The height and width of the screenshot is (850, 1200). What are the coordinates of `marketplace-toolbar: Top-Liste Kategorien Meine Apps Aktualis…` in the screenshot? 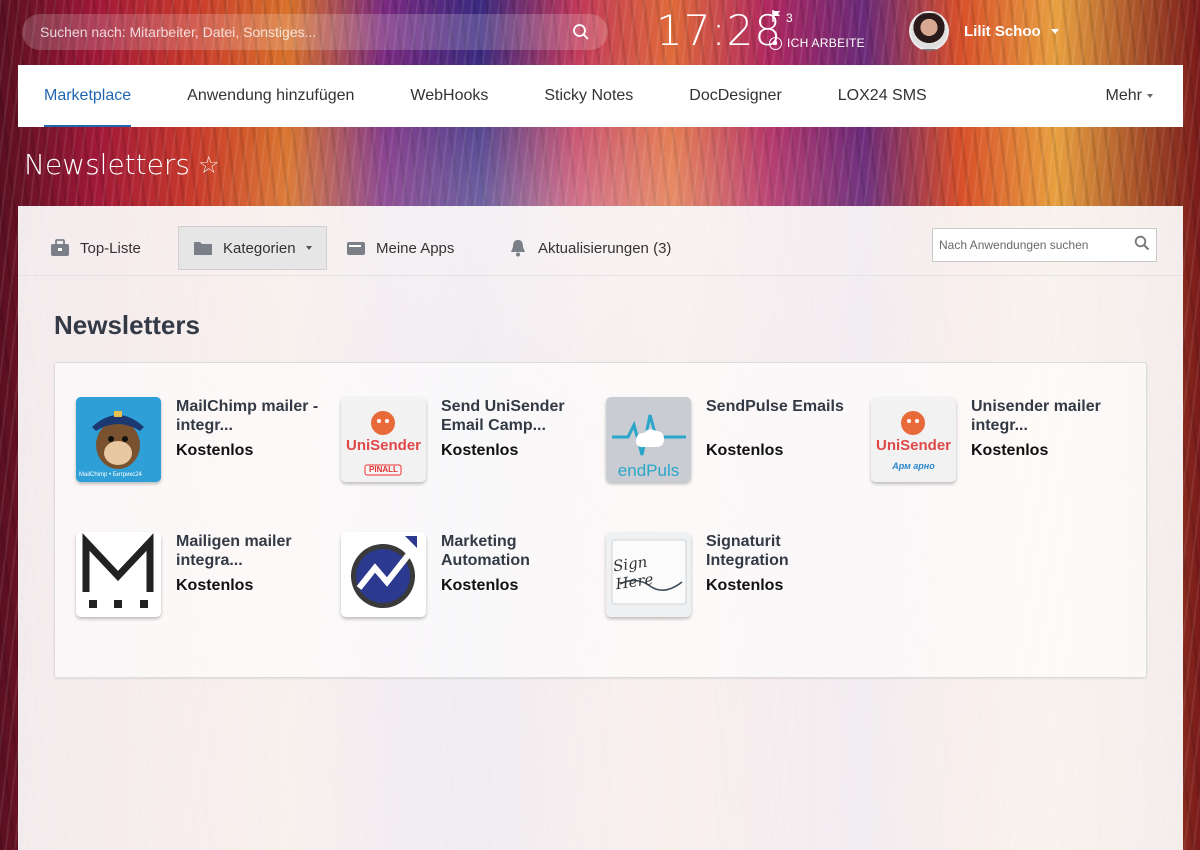 It's located at (600, 241).